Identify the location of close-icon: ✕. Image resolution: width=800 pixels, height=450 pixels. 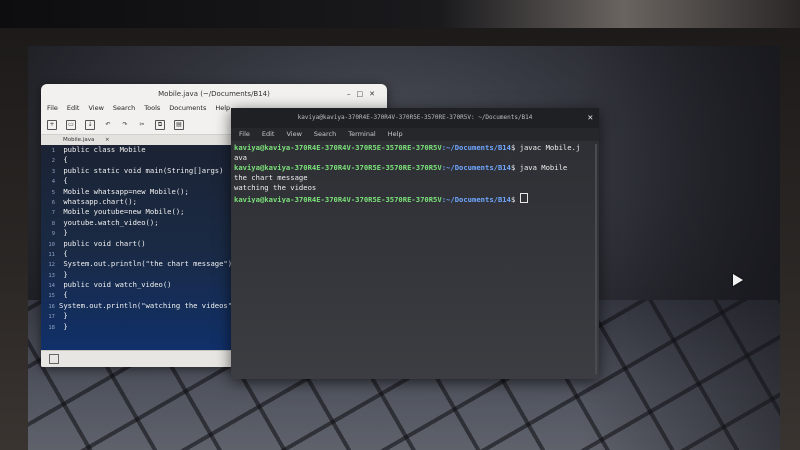
(590, 118).